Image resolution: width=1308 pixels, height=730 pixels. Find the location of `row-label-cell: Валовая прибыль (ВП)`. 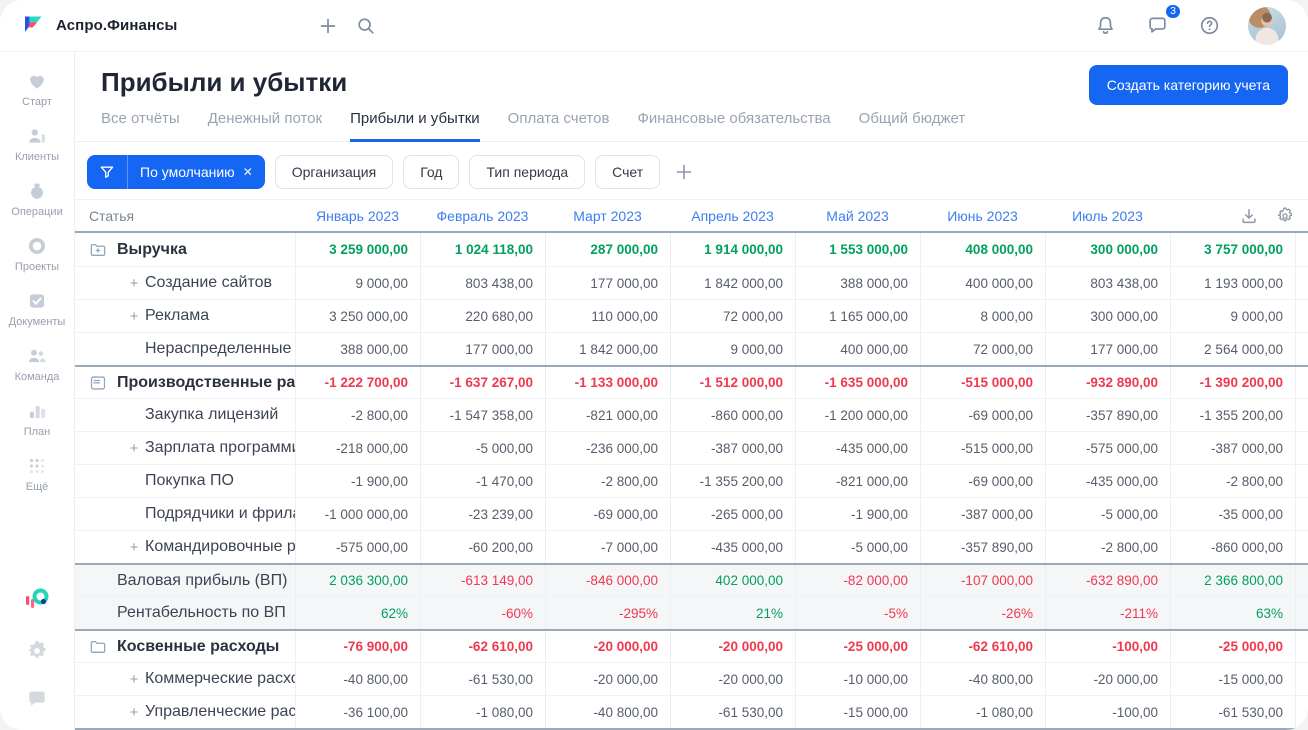

row-label-cell: Валовая прибыль (ВП) is located at coordinates (185, 580).